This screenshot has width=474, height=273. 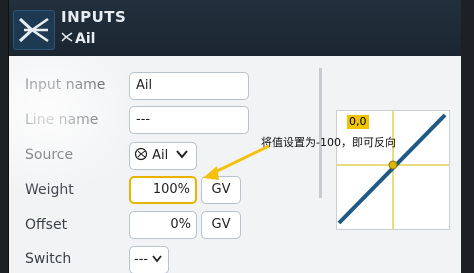 What do you see at coordinates (49, 155) in the screenshot?
I see `source-label: Source` at bounding box center [49, 155].